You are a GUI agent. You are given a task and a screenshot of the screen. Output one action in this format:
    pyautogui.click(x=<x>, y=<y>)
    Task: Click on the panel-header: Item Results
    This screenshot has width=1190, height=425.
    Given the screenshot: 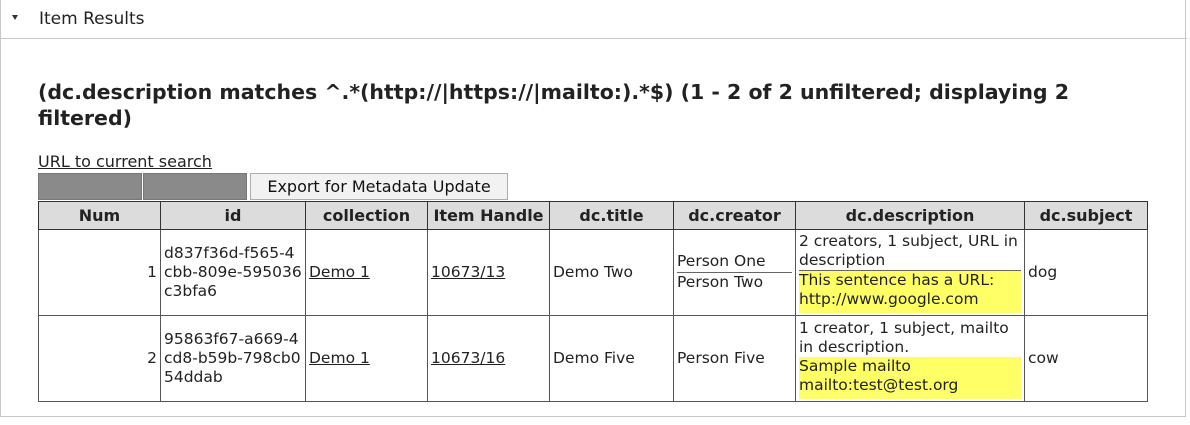 What is the action you would take?
    pyautogui.click(x=594, y=19)
    